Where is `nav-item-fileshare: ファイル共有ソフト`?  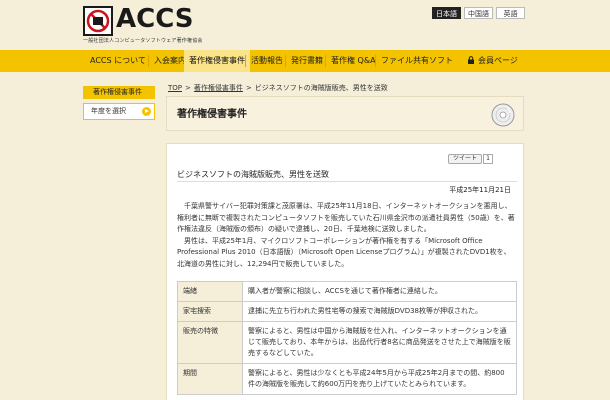 nav-item-fileshare: ファイル共有ソフト is located at coordinates (417, 61).